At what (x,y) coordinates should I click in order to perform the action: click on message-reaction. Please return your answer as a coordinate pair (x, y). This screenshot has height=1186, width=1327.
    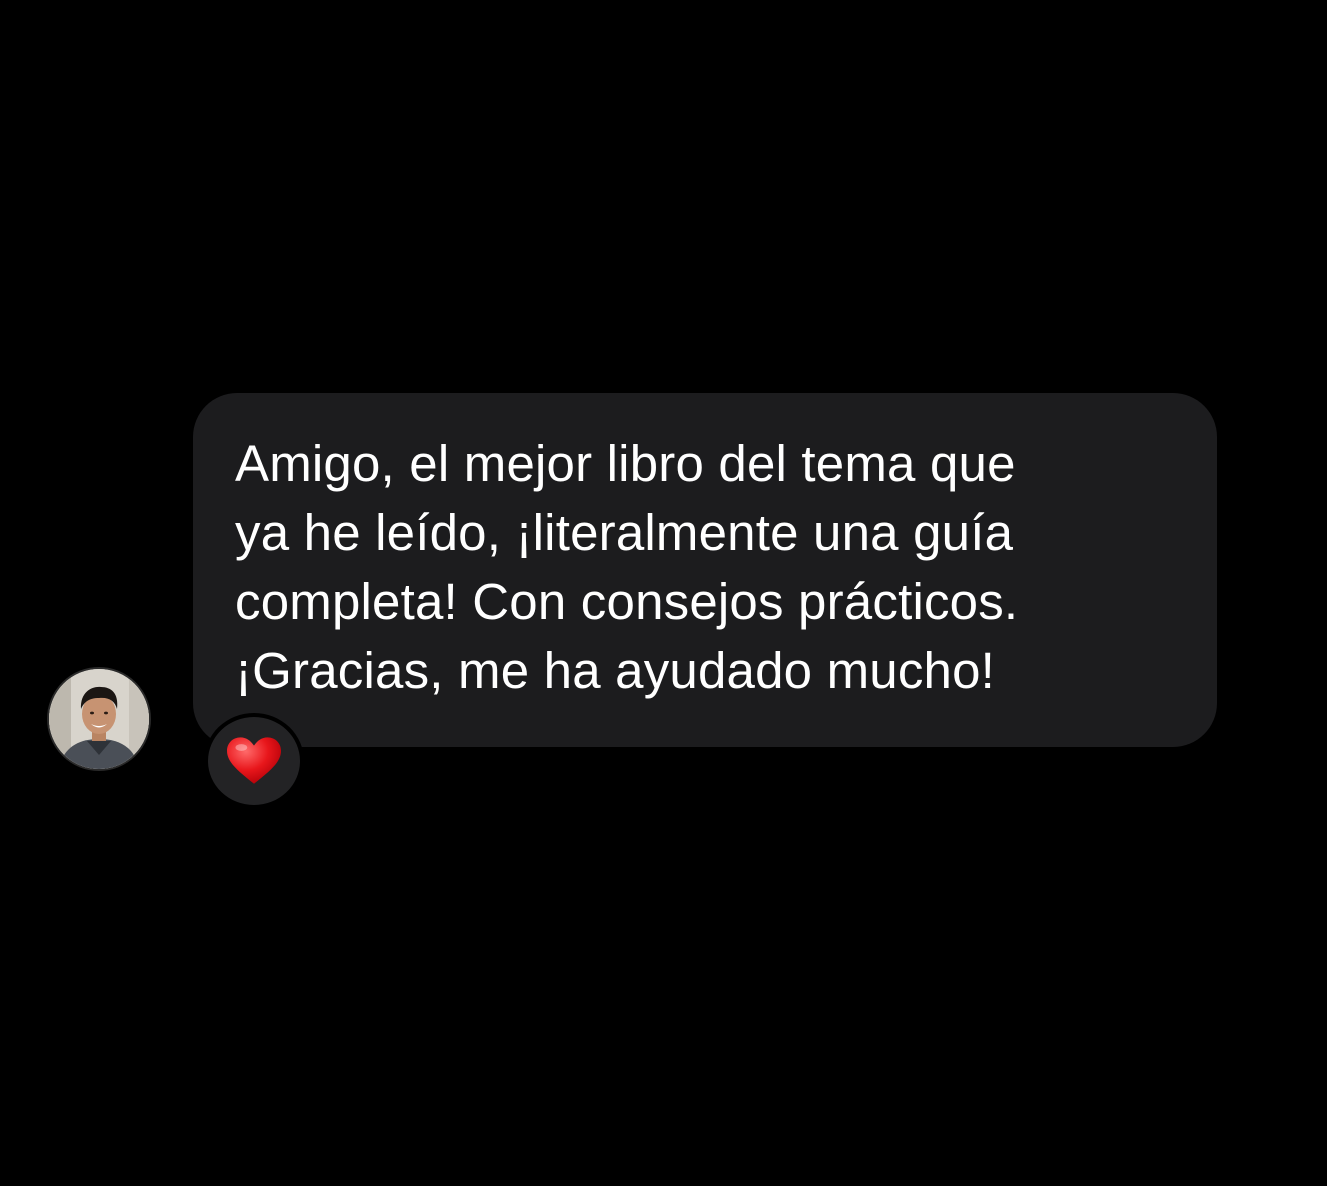
    Looking at the image, I should click on (254, 761).